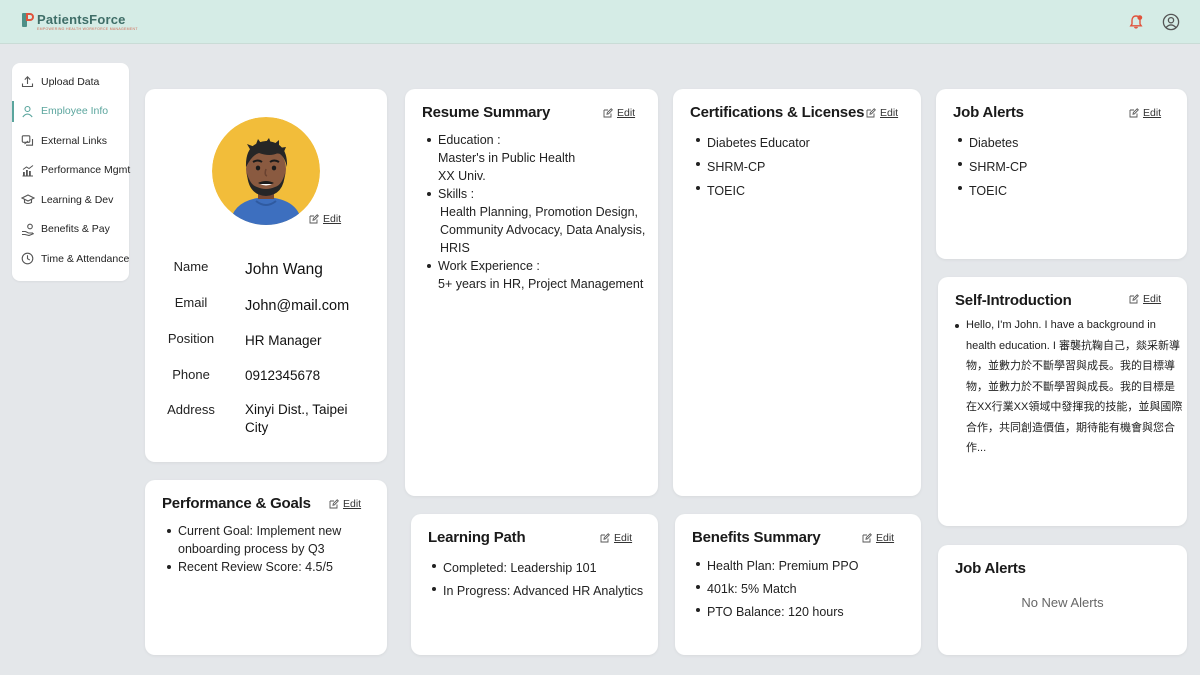 This screenshot has width=1200, height=675. I want to click on job-alerts-list: Diabetes SHRM-CP TOEIC, so click(1062, 167).